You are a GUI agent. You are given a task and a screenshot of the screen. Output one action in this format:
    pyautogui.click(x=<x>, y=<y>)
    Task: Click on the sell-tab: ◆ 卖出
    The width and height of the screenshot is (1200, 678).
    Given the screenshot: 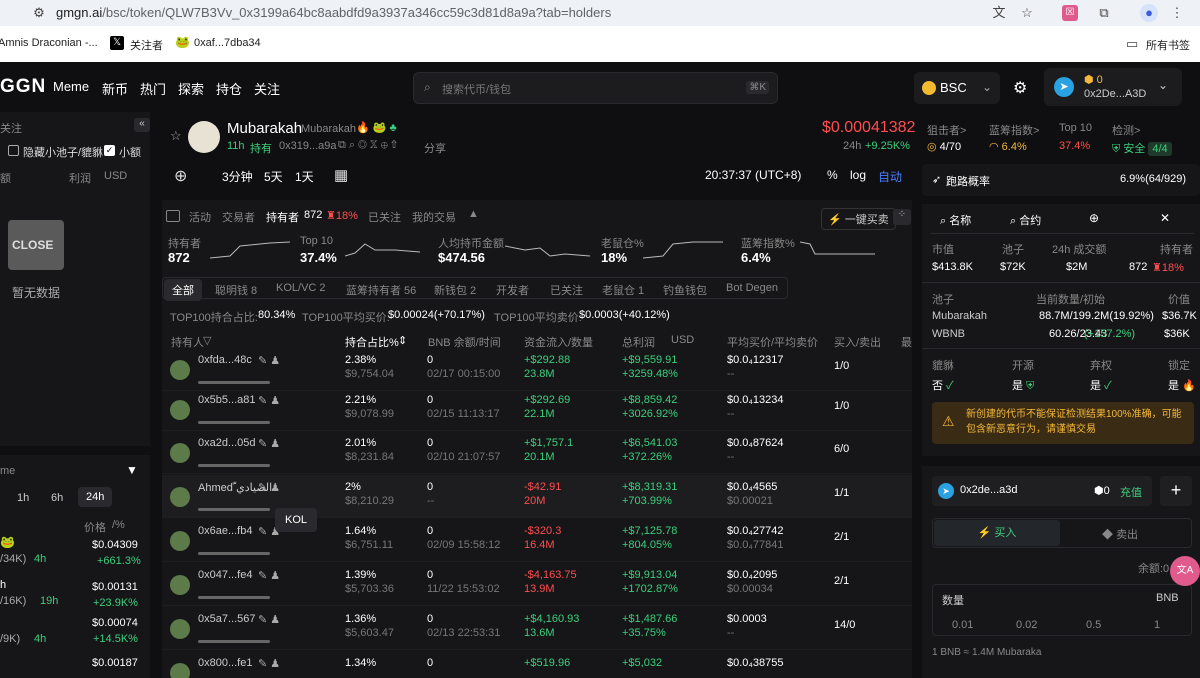 What is the action you would take?
    pyautogui.click(x=1120, y=534)
    